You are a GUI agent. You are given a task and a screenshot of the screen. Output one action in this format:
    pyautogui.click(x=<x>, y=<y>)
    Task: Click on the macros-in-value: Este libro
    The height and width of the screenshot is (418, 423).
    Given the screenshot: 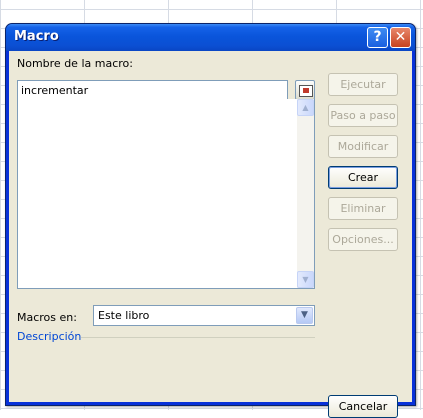 What is the action you would take?
    pyautogui.click(x=124, y=315)
    